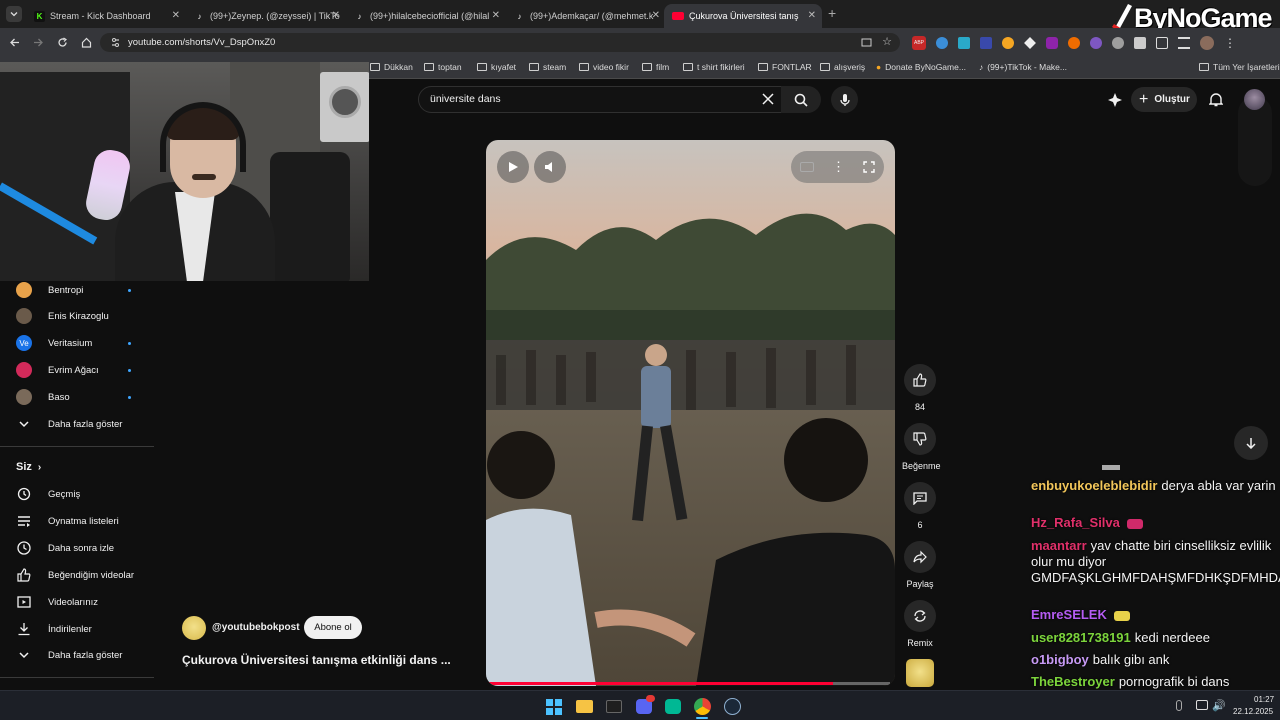 The image size is (1280, 720). Describe the element at coordinates (919, 43) in the screenshot. I see `adblock-icon: ABP` at that location.